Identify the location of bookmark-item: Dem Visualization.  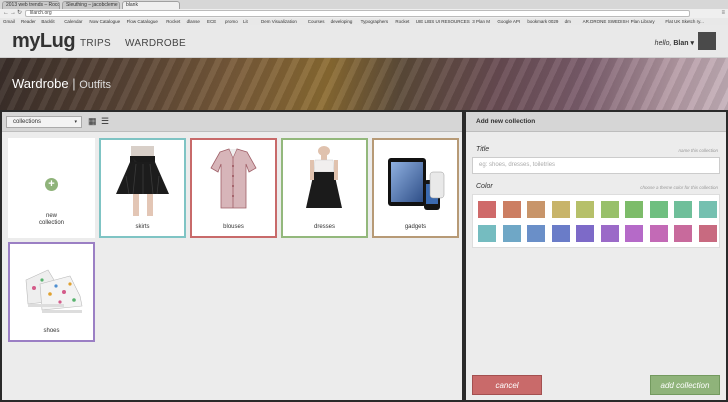
(279, 21).